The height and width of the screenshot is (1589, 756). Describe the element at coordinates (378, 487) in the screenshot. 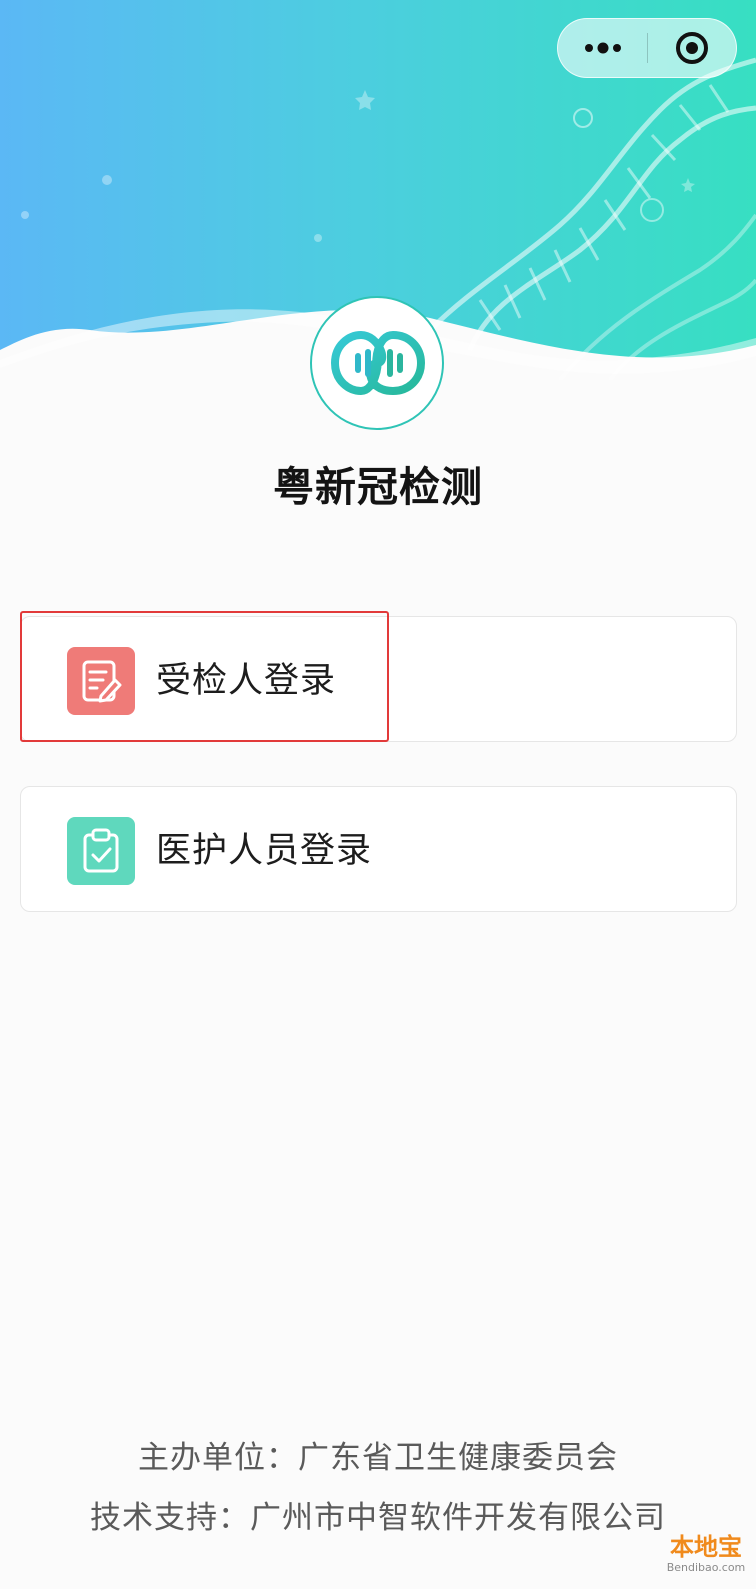

I see `app-title: 粤新冠检测` at that location.